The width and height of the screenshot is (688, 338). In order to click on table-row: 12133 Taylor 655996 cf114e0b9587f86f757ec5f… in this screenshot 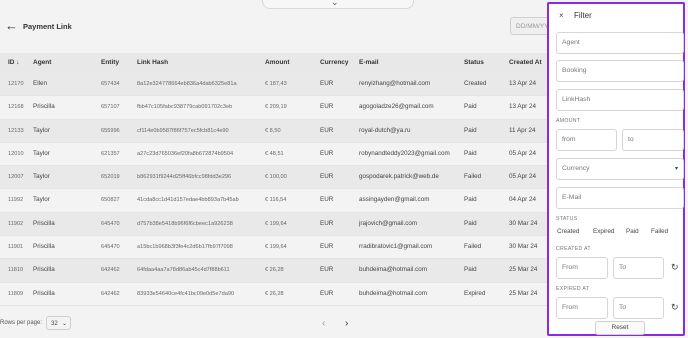, I will do `click(274, 131)`.